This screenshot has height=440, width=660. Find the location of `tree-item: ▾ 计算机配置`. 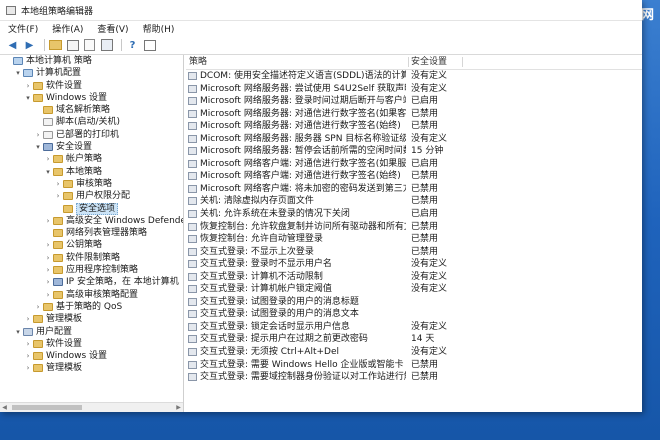

tree-item: ▾ 计算机配置 is located at coordinates (91, 73).